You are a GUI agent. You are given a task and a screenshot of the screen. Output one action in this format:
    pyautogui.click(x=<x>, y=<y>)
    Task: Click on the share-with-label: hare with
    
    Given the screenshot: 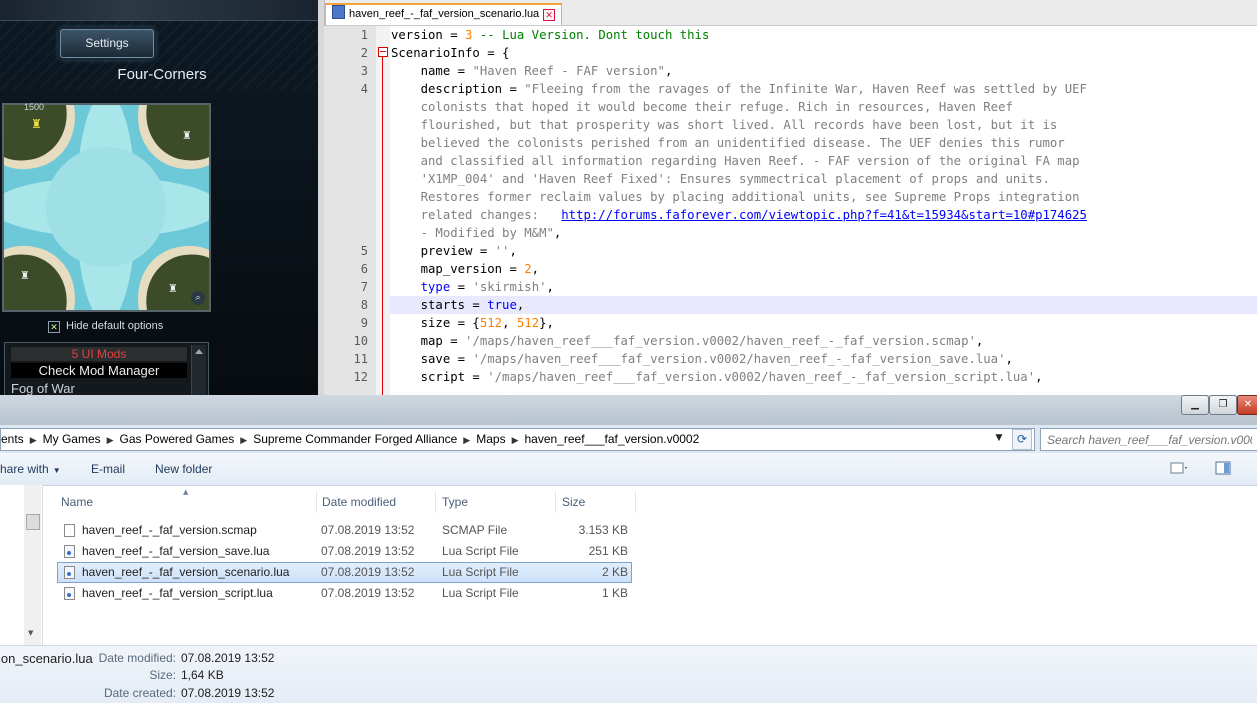 What is the action you would take?
    pyautogui.click(x=24, y=469)
    